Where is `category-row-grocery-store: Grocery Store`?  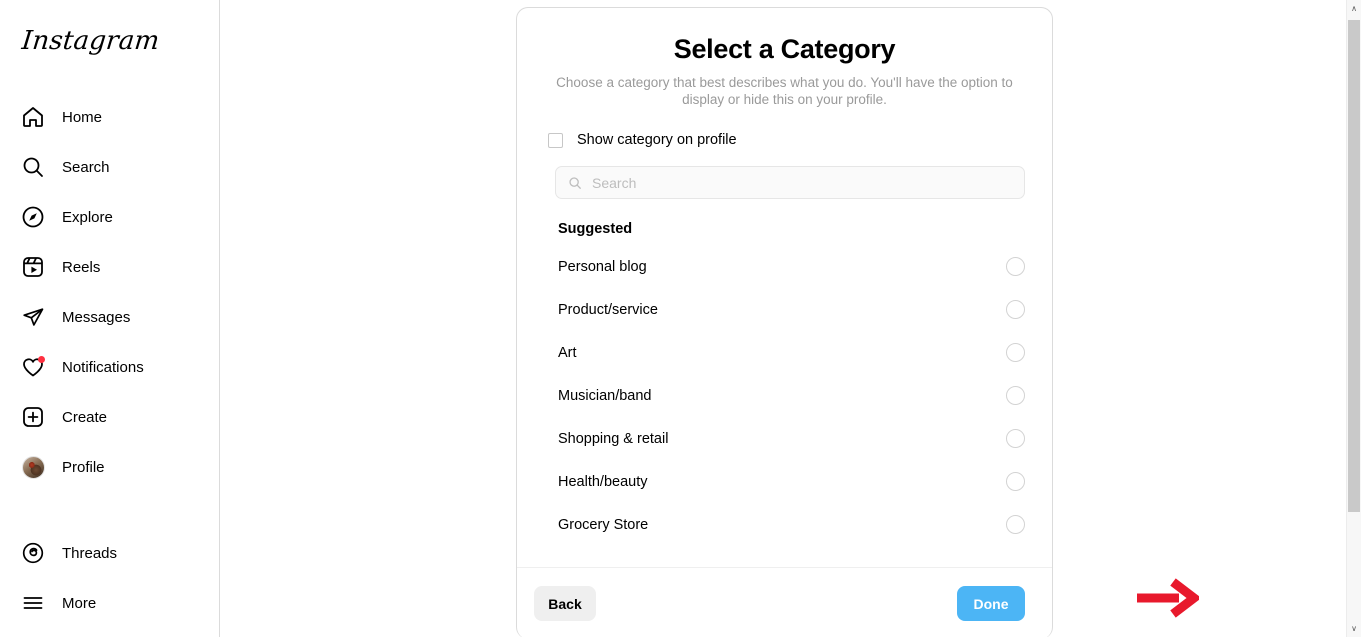 category-row-grocery-store: Grocery Store is located at coordinates (784, 524).